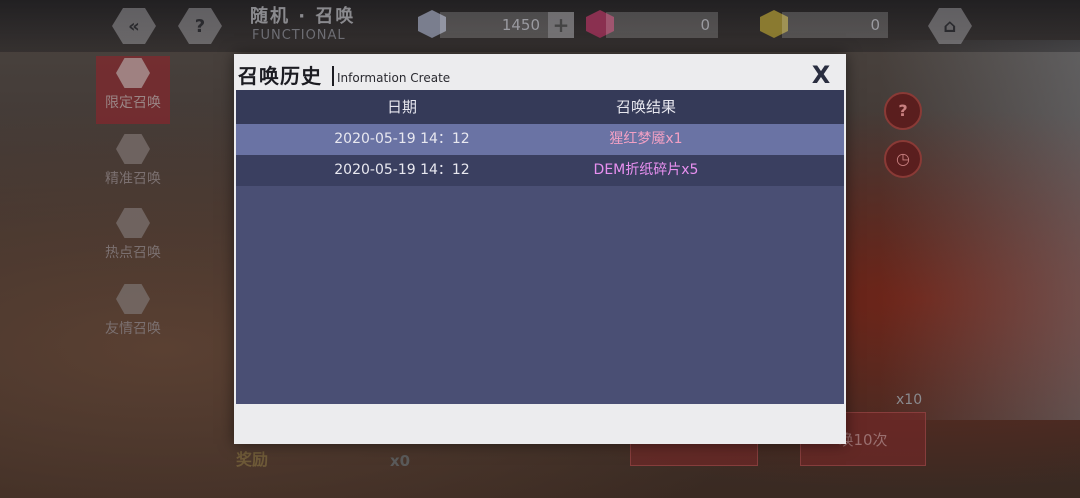 This screenshot has height=498, width=1080. I want to click on dialog-title: 召唤历史, so click(280, 76).